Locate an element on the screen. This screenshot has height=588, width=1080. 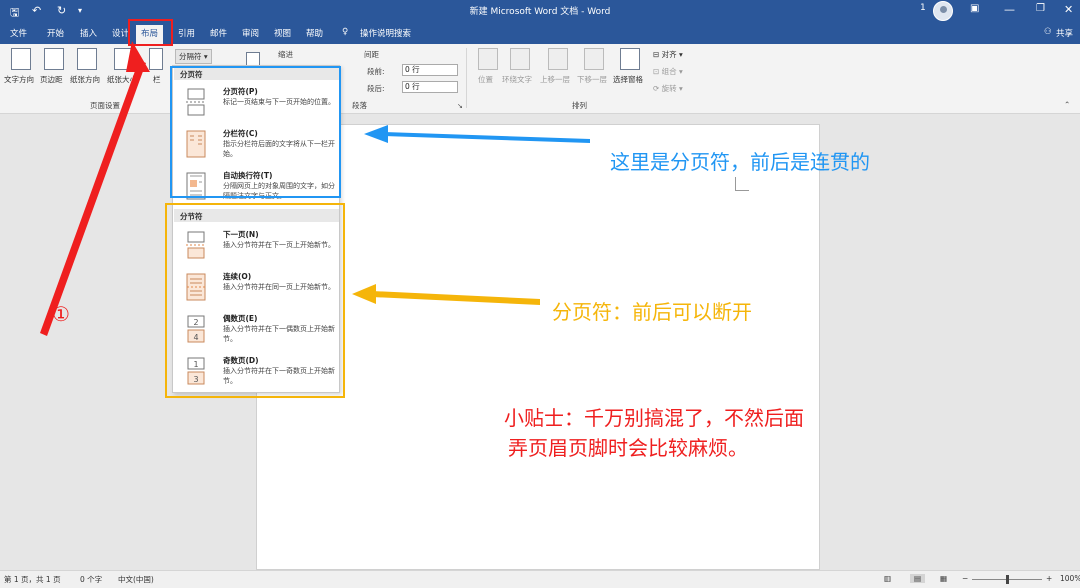
tab-mailings: 邮件 is located at coordinates (218, 33).